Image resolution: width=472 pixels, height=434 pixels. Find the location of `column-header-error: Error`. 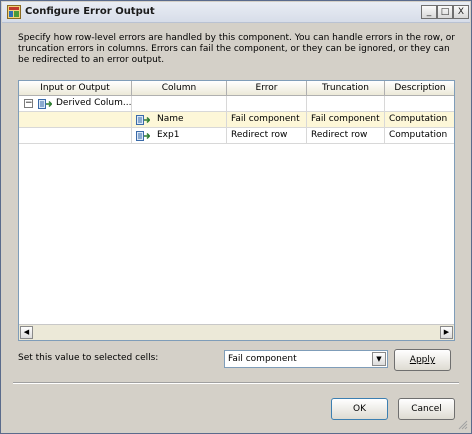

column-header-error: Error is located at coordinates (267, 88).